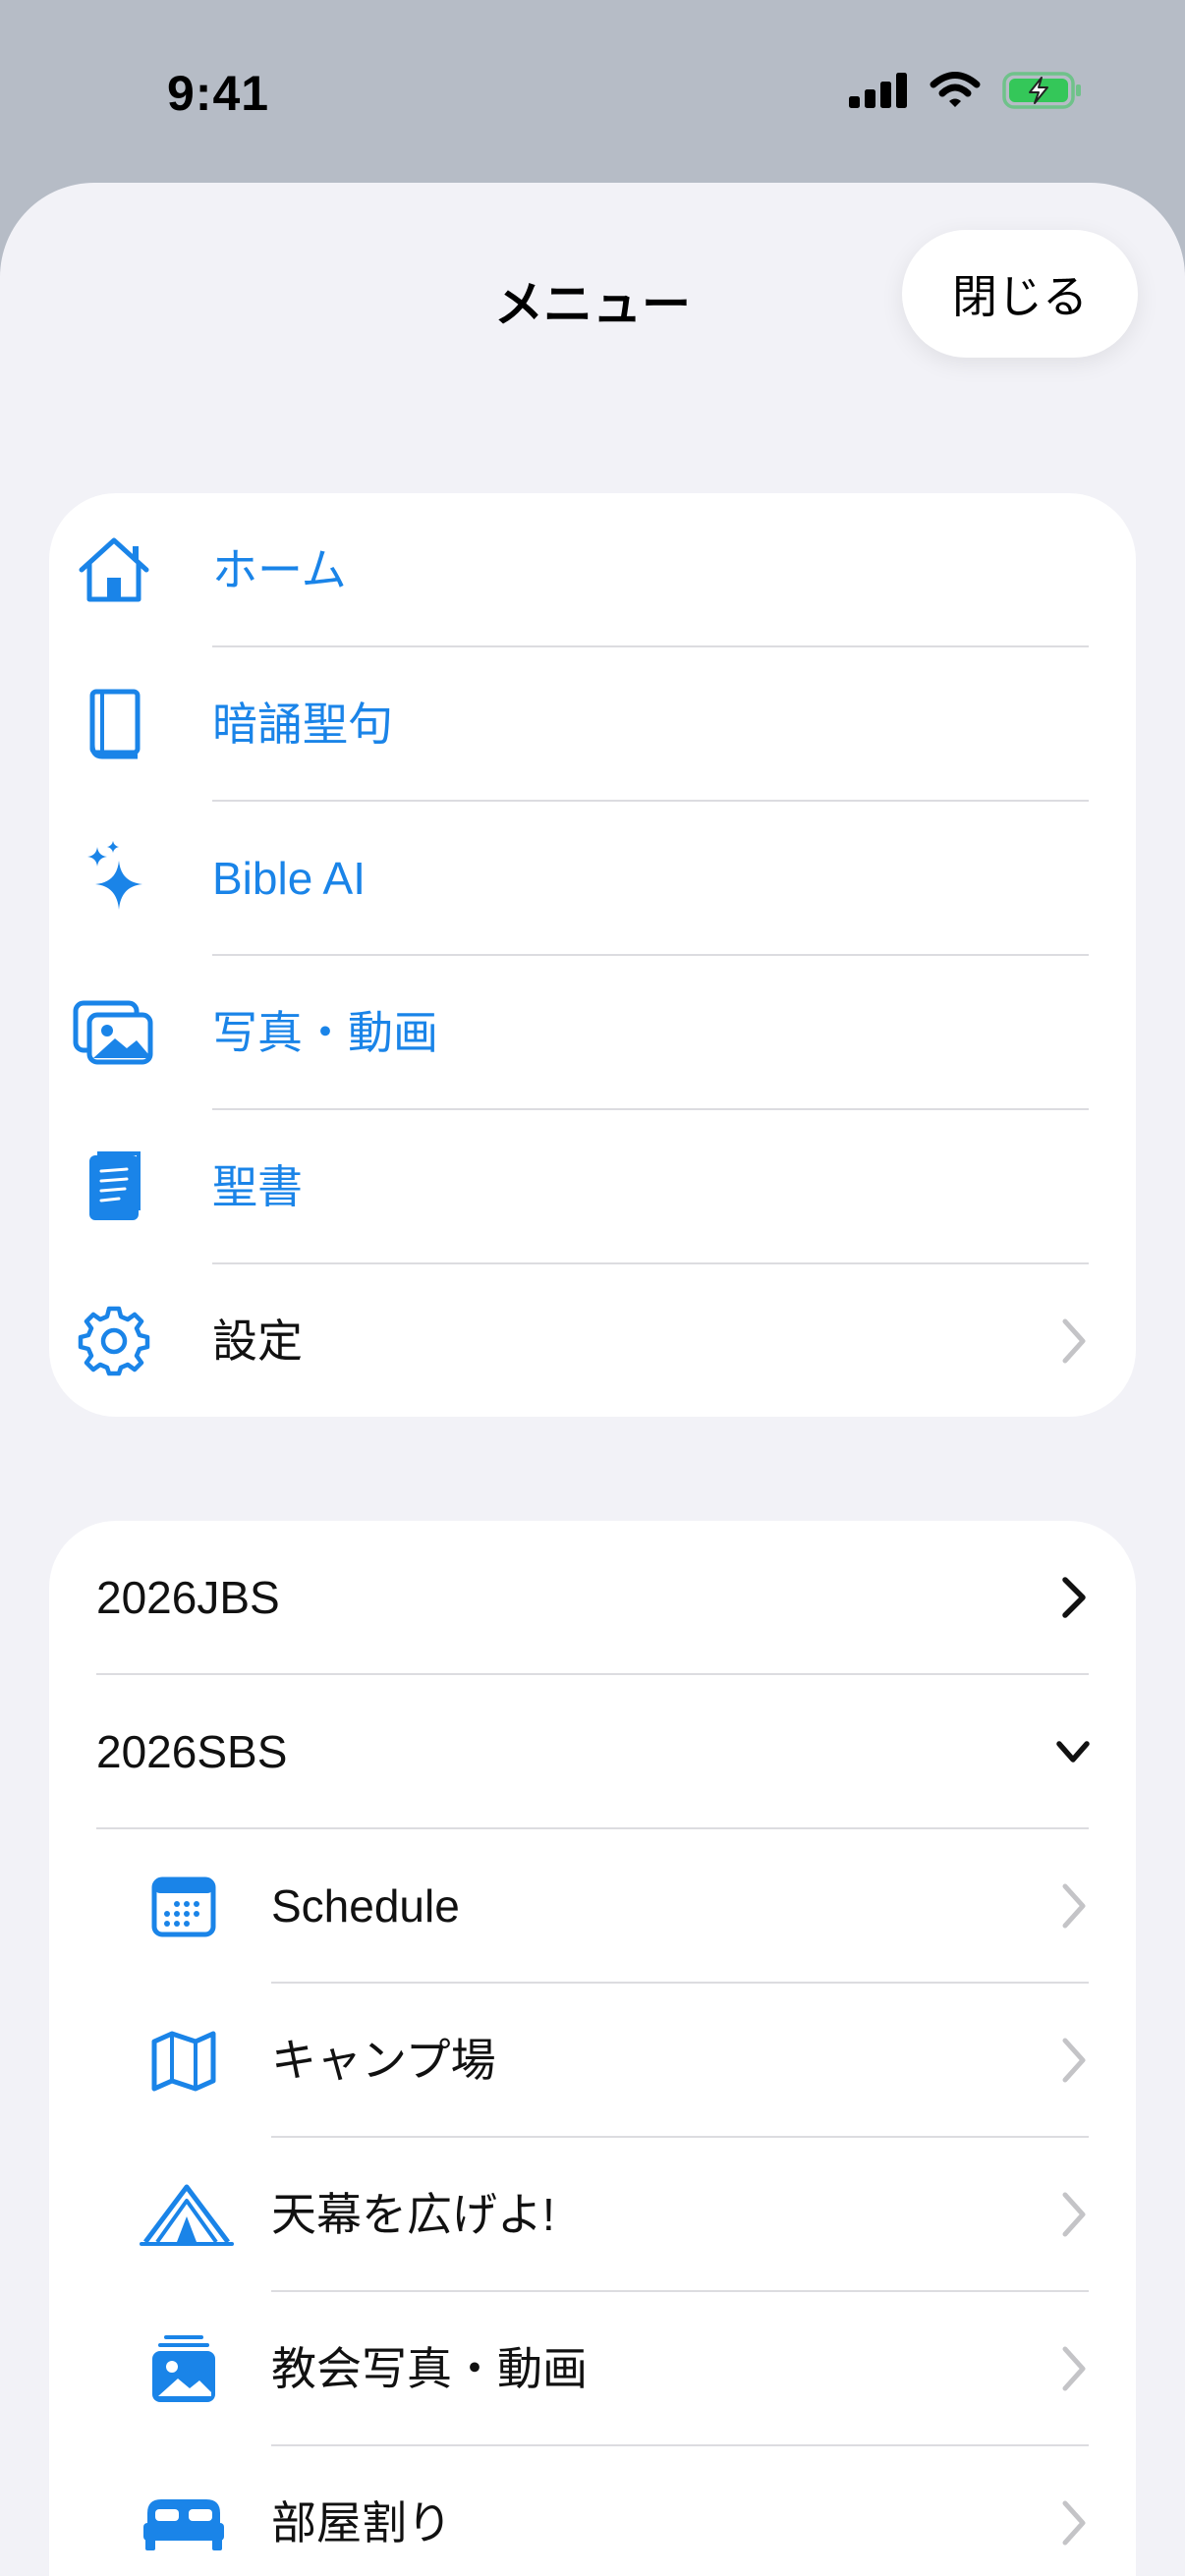 The image size is (1185, 2576). Describe the element at coordinates (114, 1341) in the screenshot. I see `gear-icon` at that location.